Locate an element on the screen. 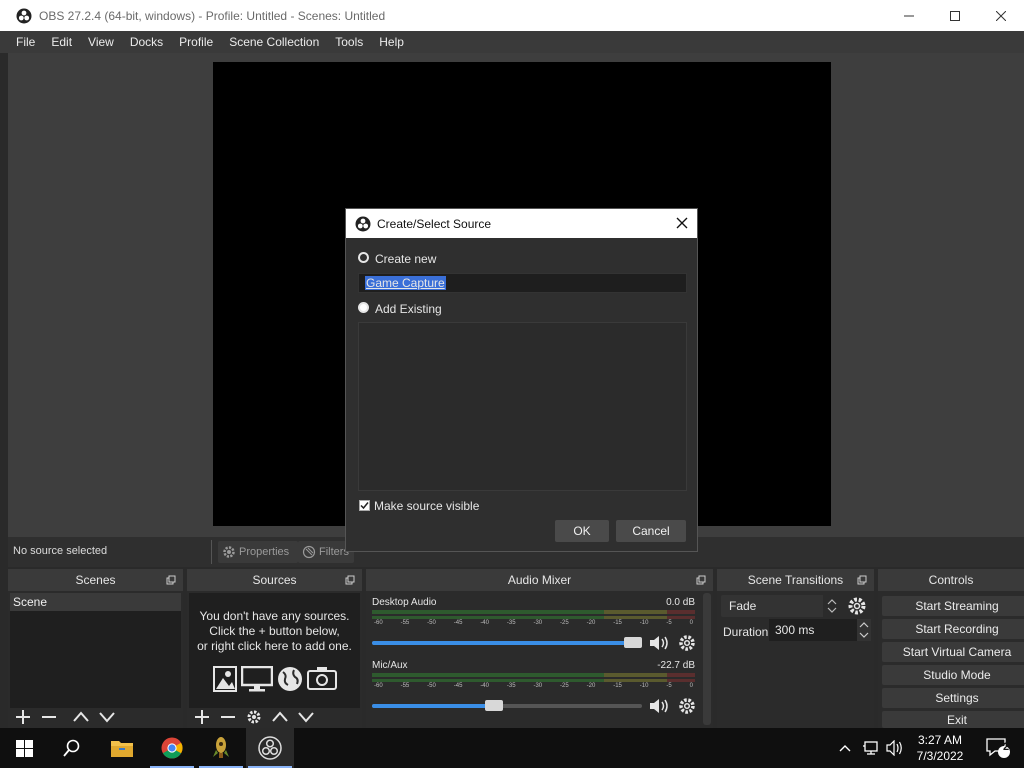 This screenshot has height=768, width=1024. make-visible-checkbox is located at coordinates (364, 505).